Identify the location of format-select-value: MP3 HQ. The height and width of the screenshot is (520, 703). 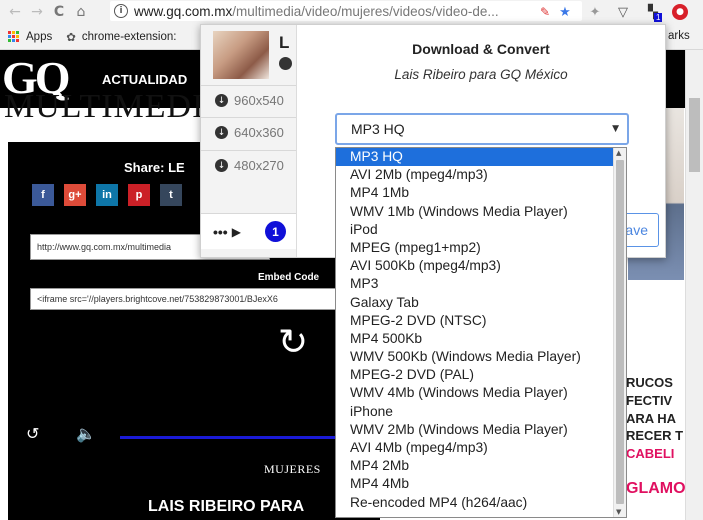
(378, 129).